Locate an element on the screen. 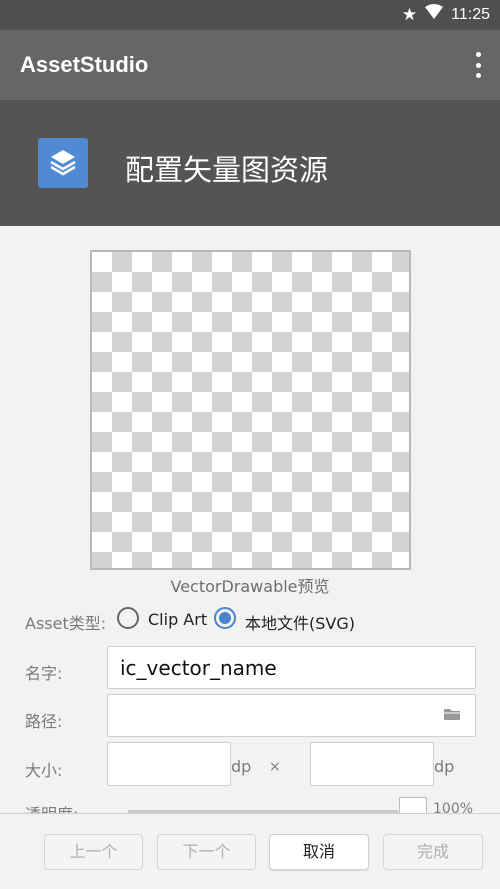 This screenshot has height=889, width=500. asset-type-label: Asset类型: is located at coordinates (66, 623).